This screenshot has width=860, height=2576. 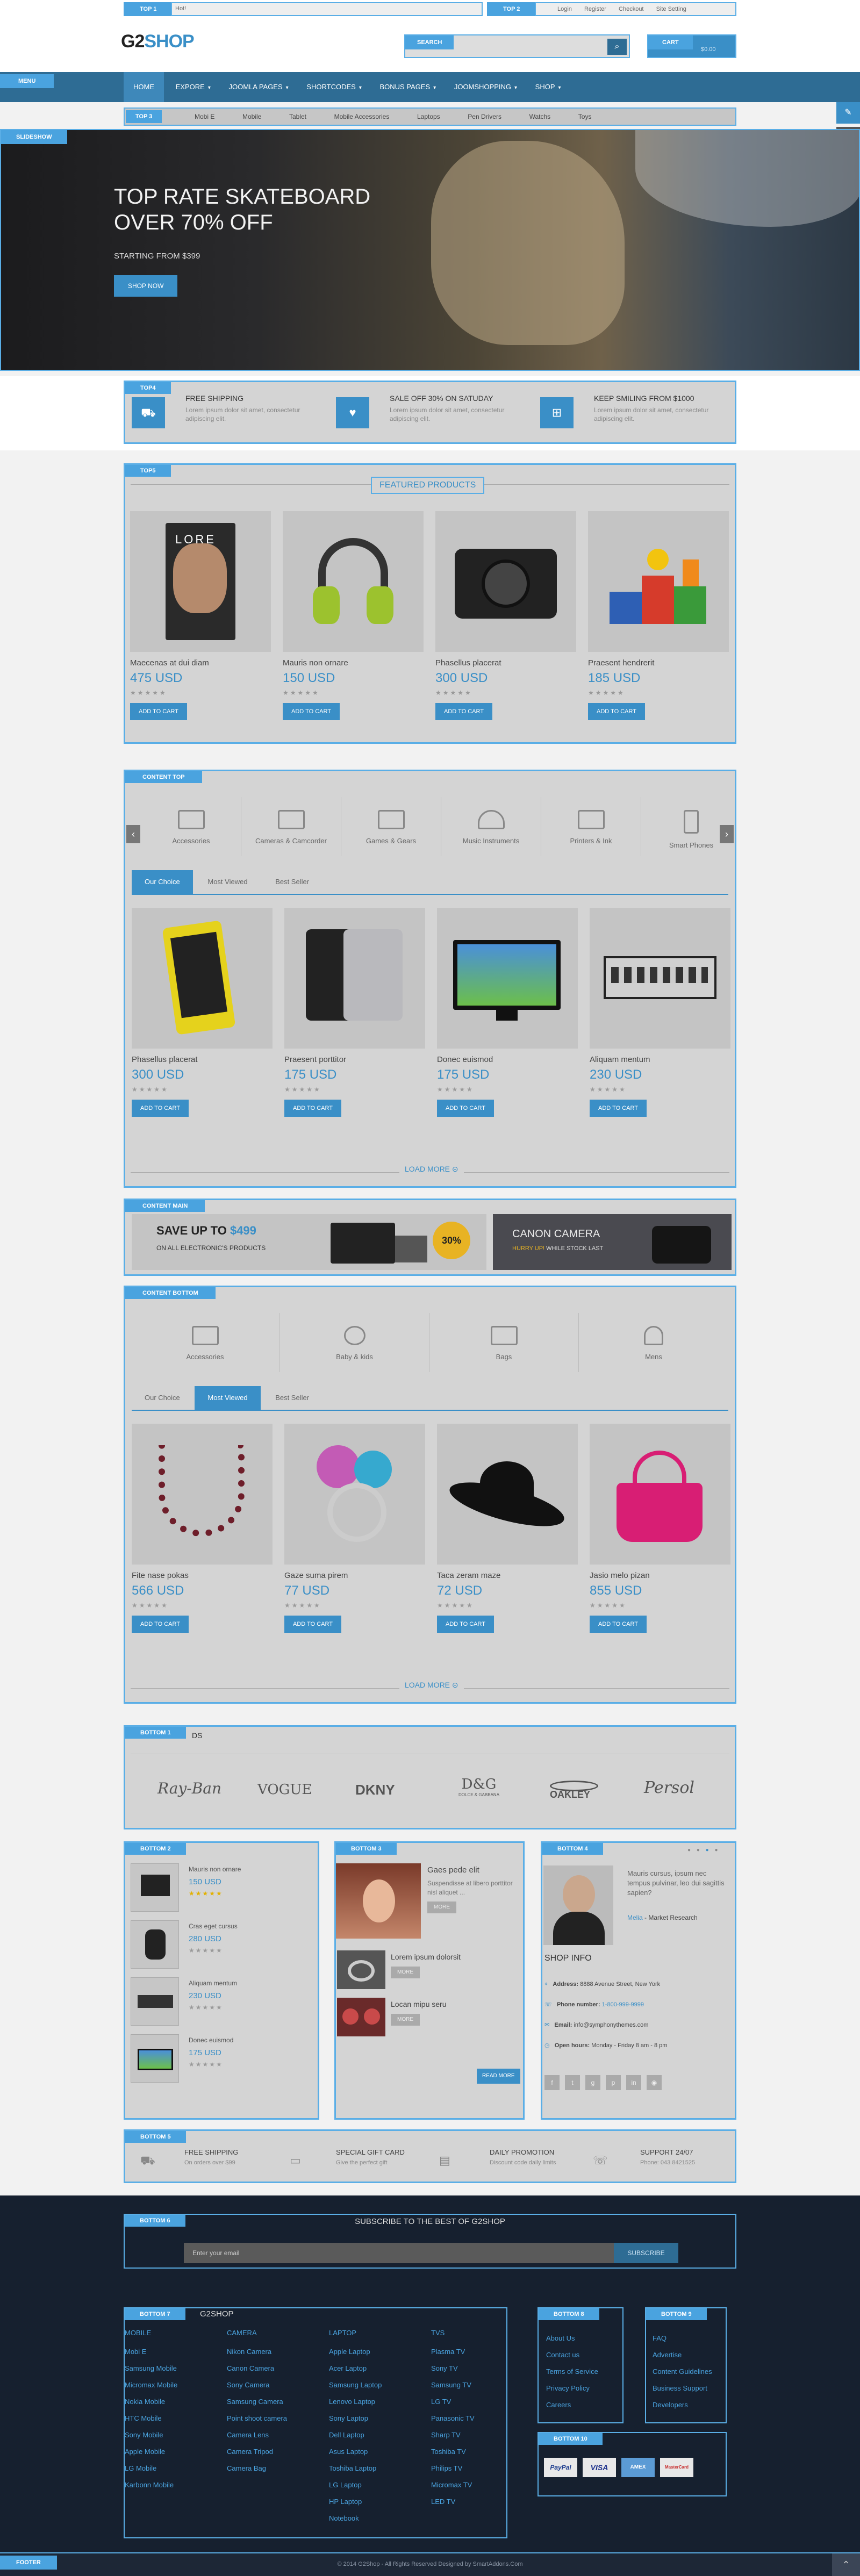 What do you see at coordinates (572, 2404) in the screenshot?
I see `footer-link: Careers` at bounding box center [572, 2404].